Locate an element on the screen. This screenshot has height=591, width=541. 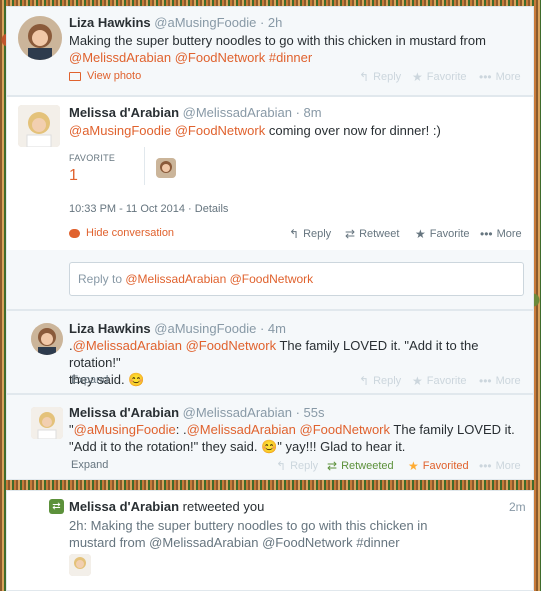
mention-link: @MelissdArabian is located at coordinates (120, 57).